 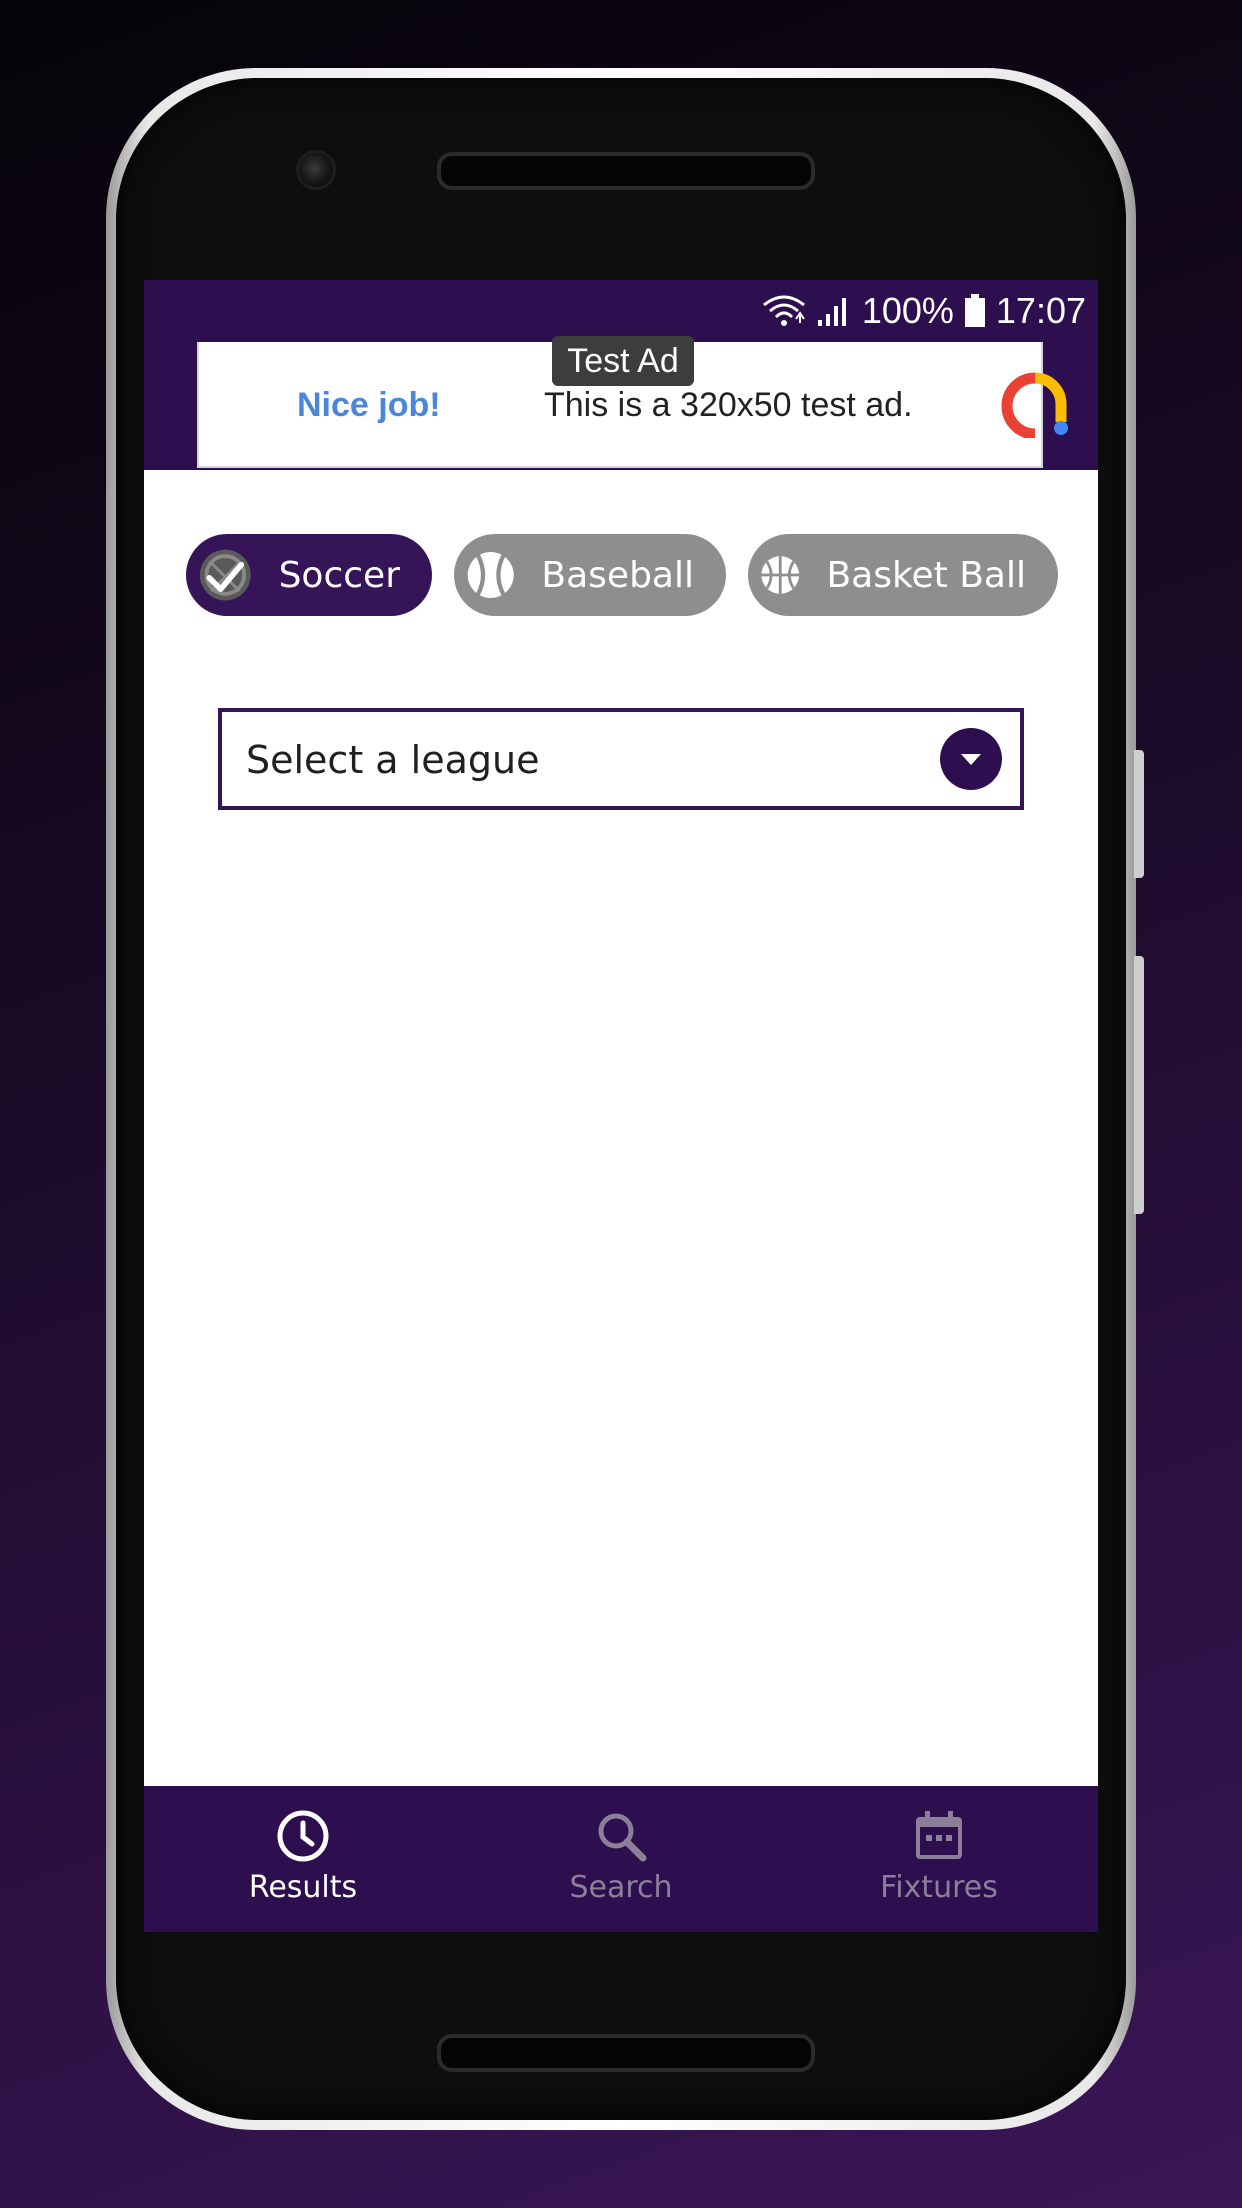 What do you see at coordinates (626, 2053) in the screenshot?
I see `bottom-speaker` at bounding box center [626, 2053].